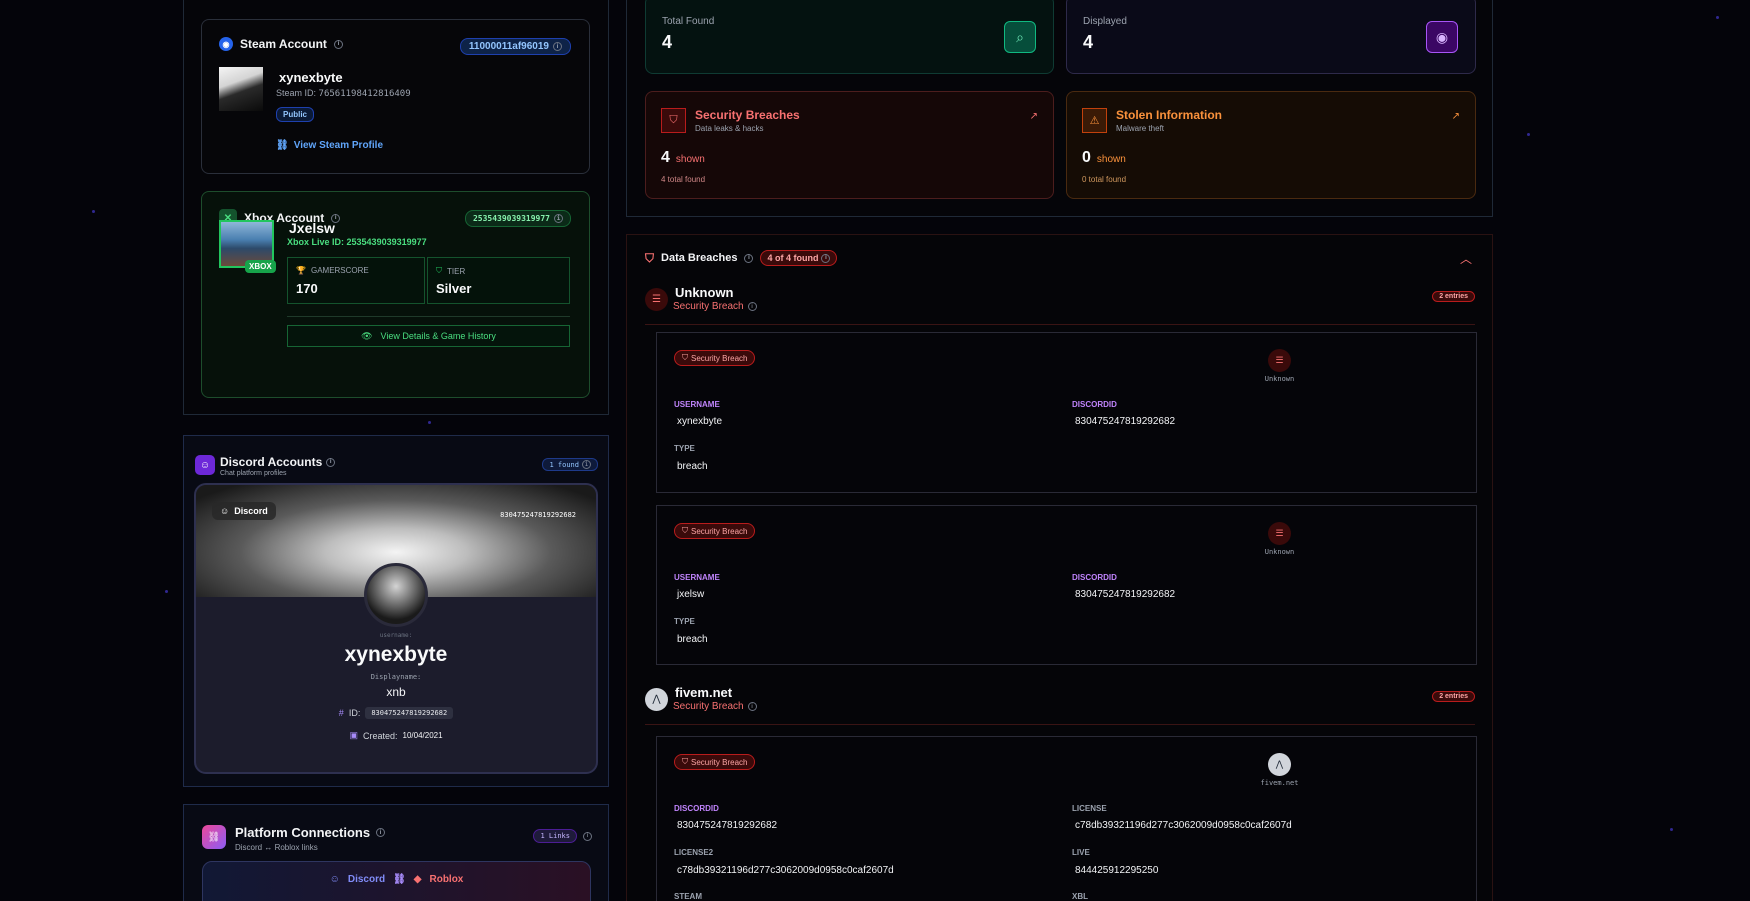  I want to click on tier-label: TIER, so click(456, 271).